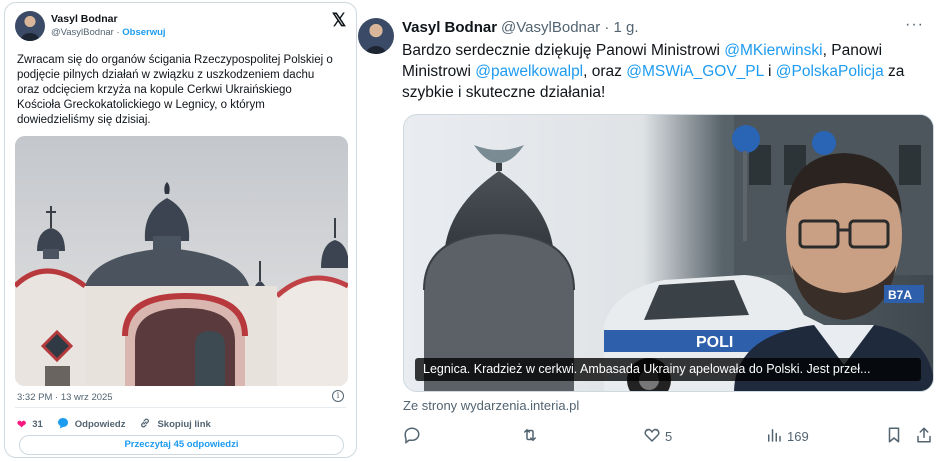  I want to click on more-icon: ···, so click(914, 25).